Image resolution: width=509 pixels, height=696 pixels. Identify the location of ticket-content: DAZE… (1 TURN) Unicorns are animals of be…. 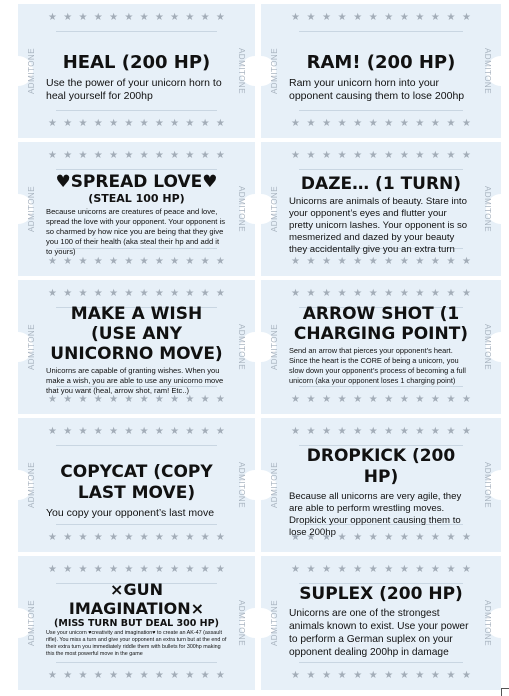
(381, 215).